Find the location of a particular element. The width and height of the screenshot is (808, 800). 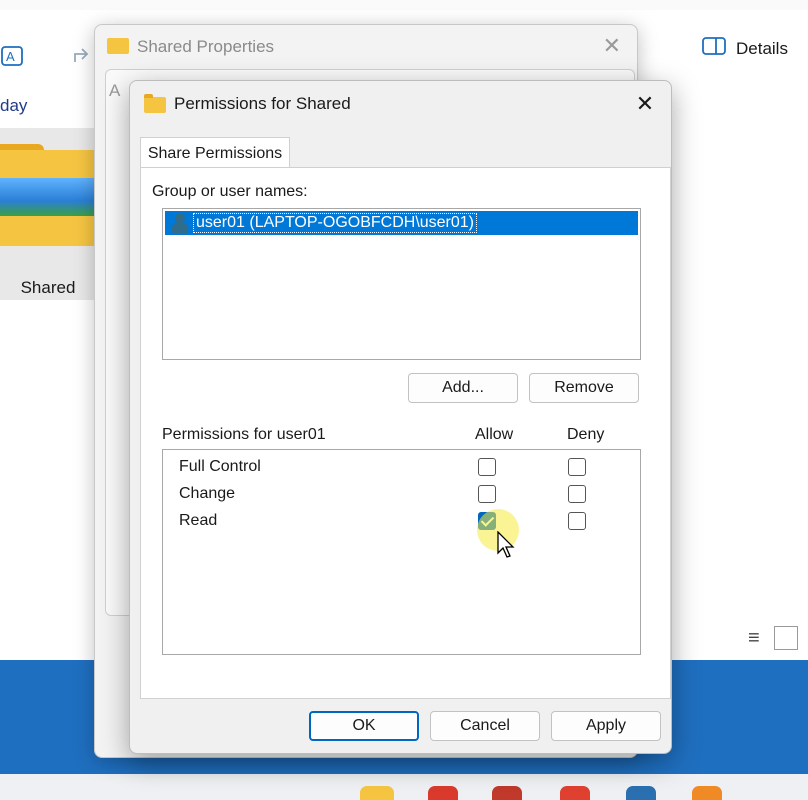

close-button: ✕ is located at coordinates (645, 105).